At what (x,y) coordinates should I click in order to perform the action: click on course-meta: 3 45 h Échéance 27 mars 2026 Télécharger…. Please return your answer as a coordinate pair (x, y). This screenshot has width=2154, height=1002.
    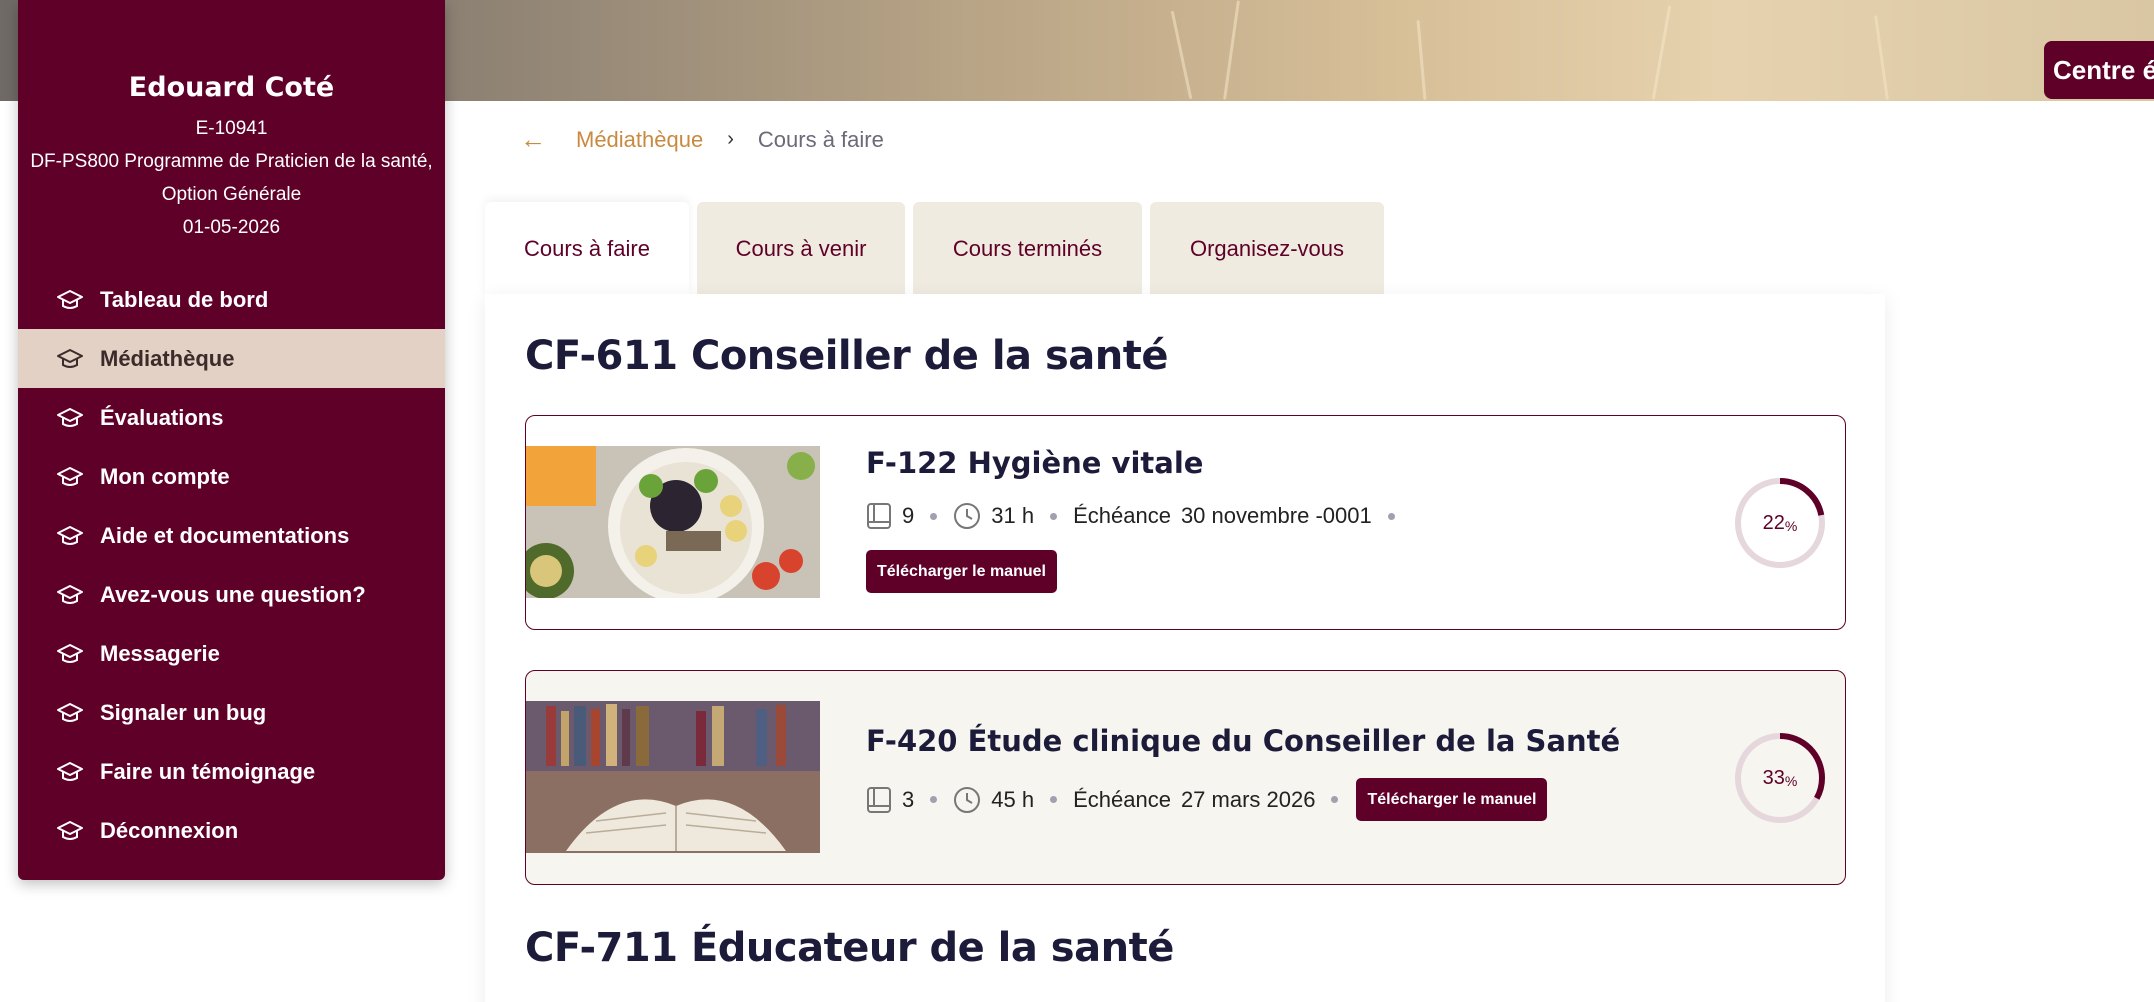
    Looking at the image, I should click on (1207, 799).